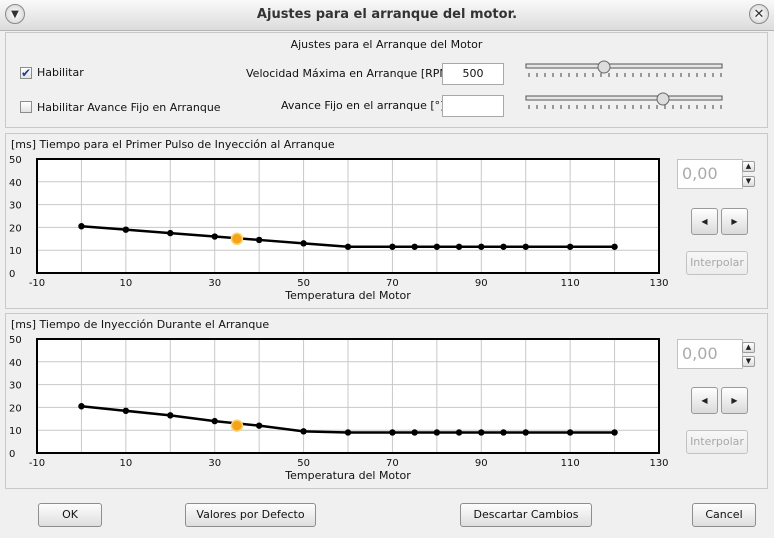 Image resolution: width=774 pixels, height=538 pixels. Describe the element at coordinates (15, 206) in the screenshot. I see `y-tick-label: 30` at that location.